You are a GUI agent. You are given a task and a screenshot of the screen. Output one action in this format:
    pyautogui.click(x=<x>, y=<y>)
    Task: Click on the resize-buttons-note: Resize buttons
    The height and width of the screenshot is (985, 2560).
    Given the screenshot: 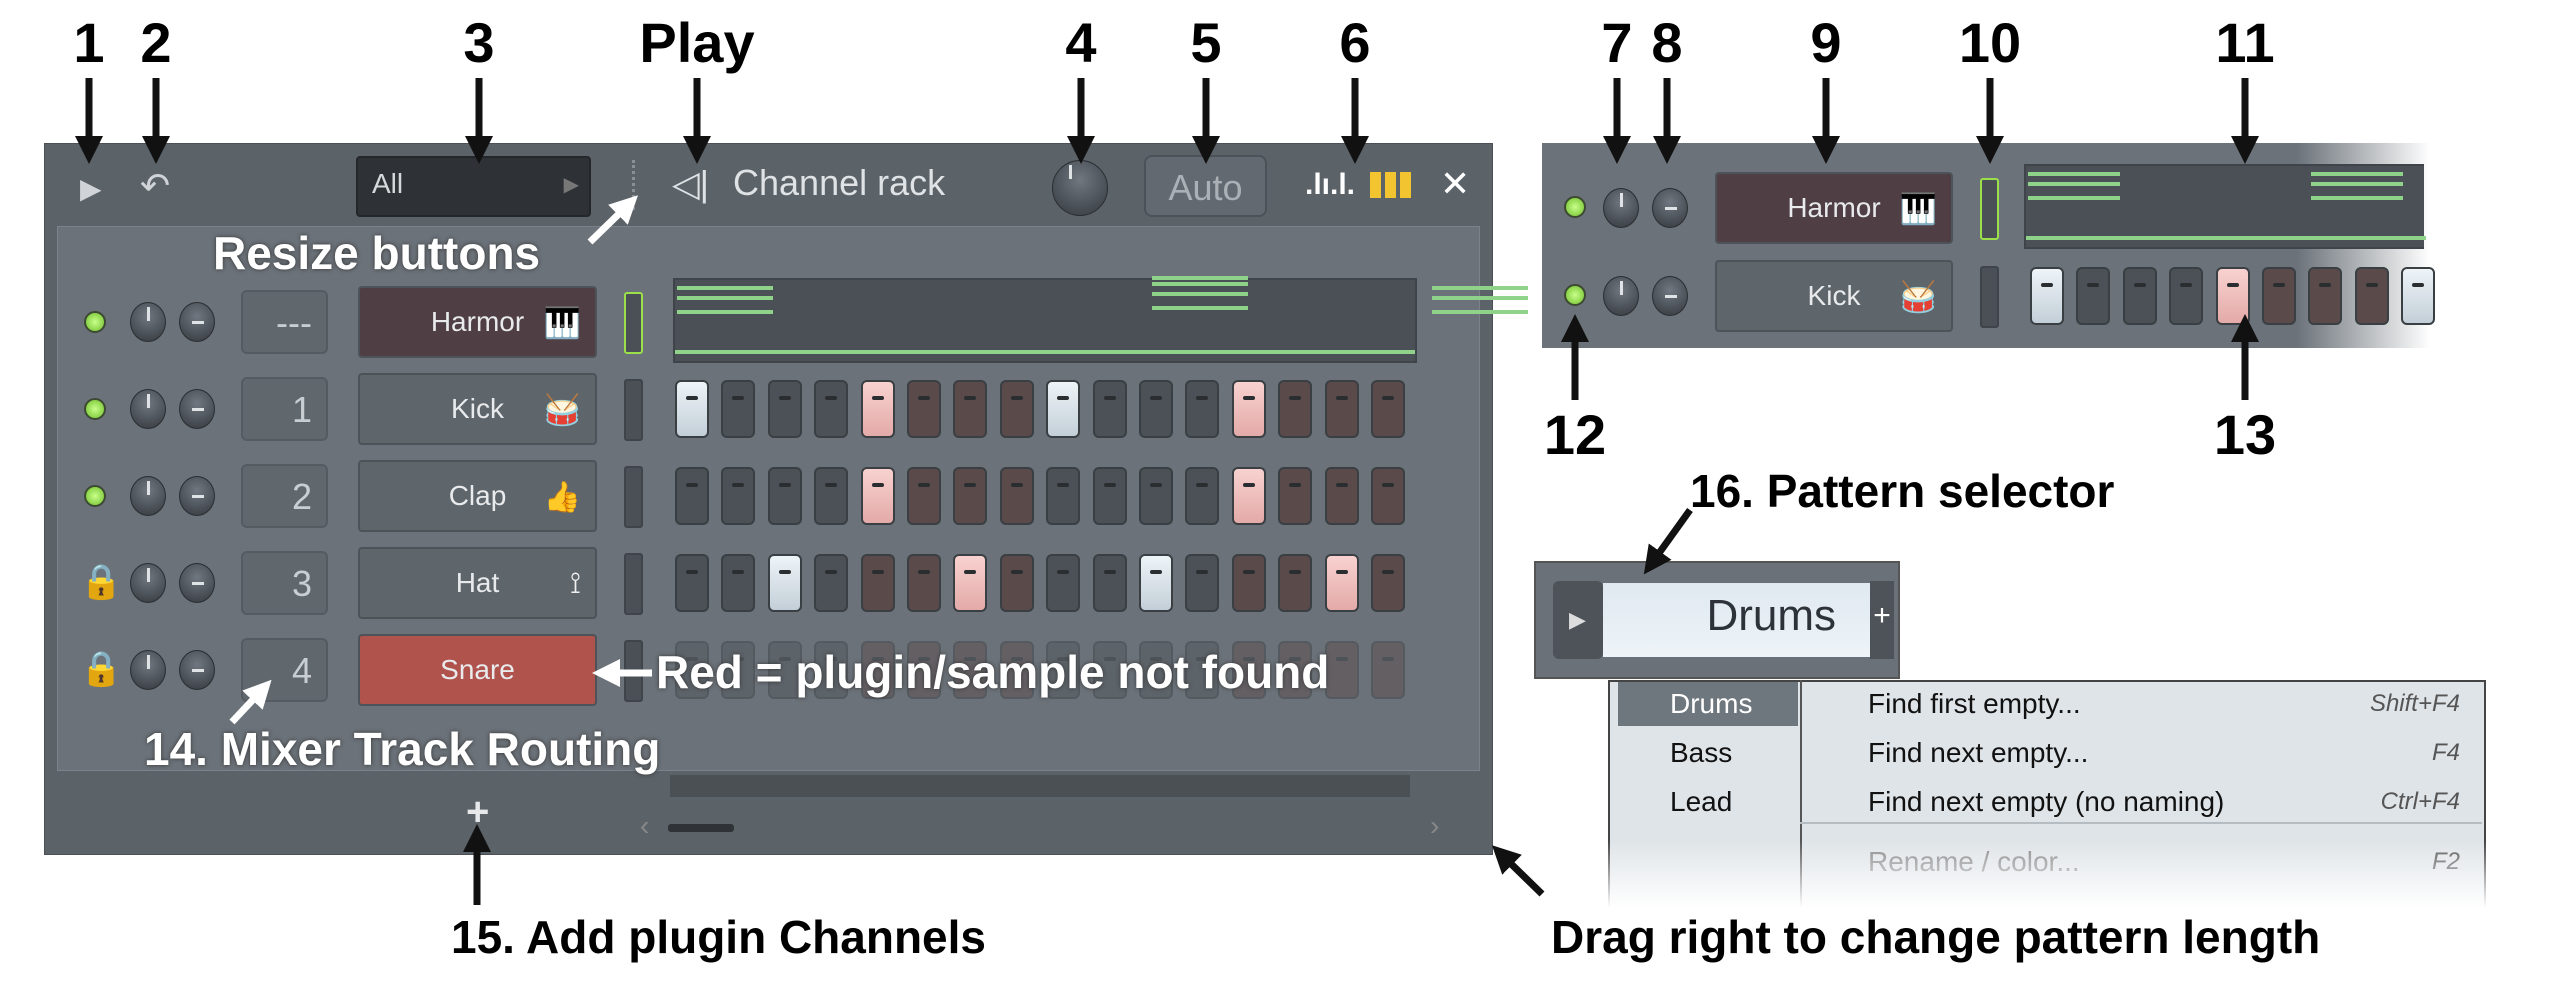 What is the action you would take?
    pyautogui.click(x=377, y=253)
    